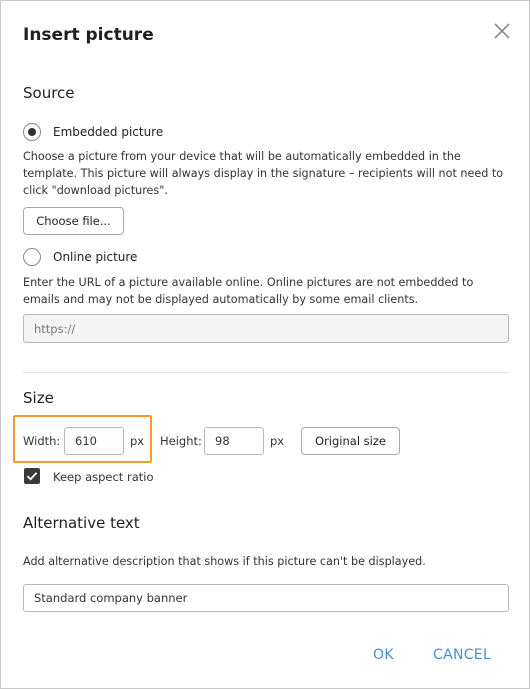 Image resolution: width=530 pixels, height=689 pixels. What do you see at coordinates (462, 655) in the screenshot?
I see `cancel-button: CANCEL` at bounding box center [462, 655].